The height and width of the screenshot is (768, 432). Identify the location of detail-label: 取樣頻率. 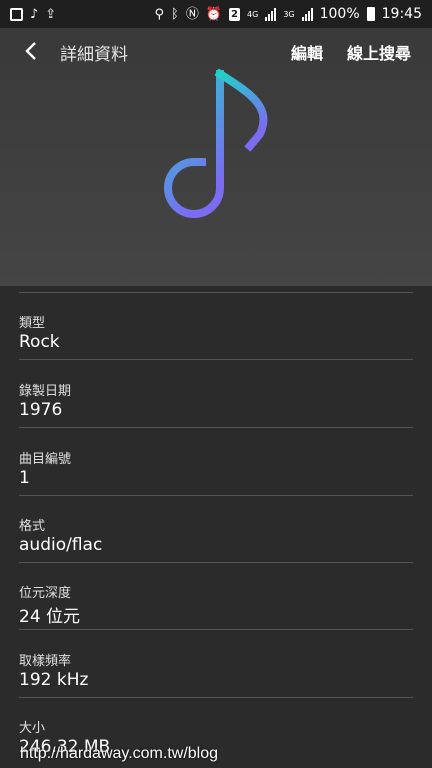
(45, 661).